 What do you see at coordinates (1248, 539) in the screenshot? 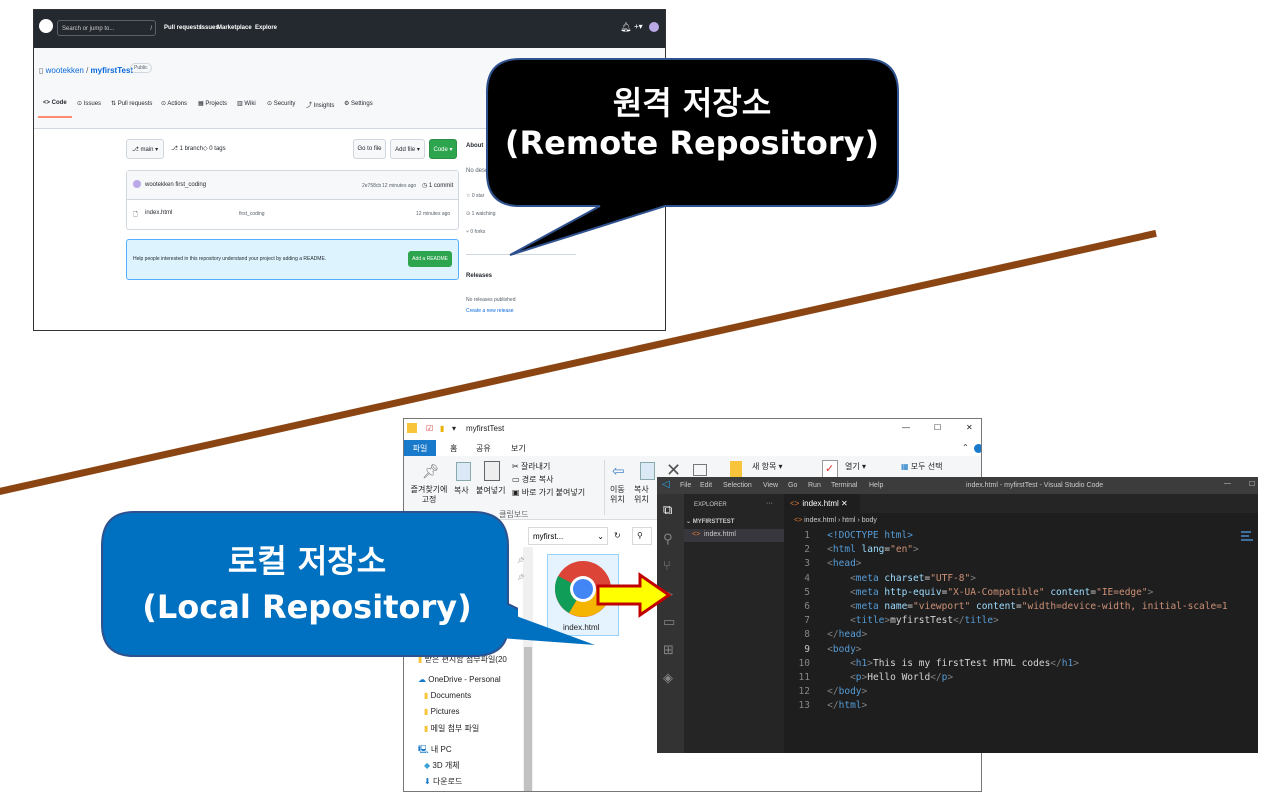
I see `minimap` at bounding box center [1248, 539].